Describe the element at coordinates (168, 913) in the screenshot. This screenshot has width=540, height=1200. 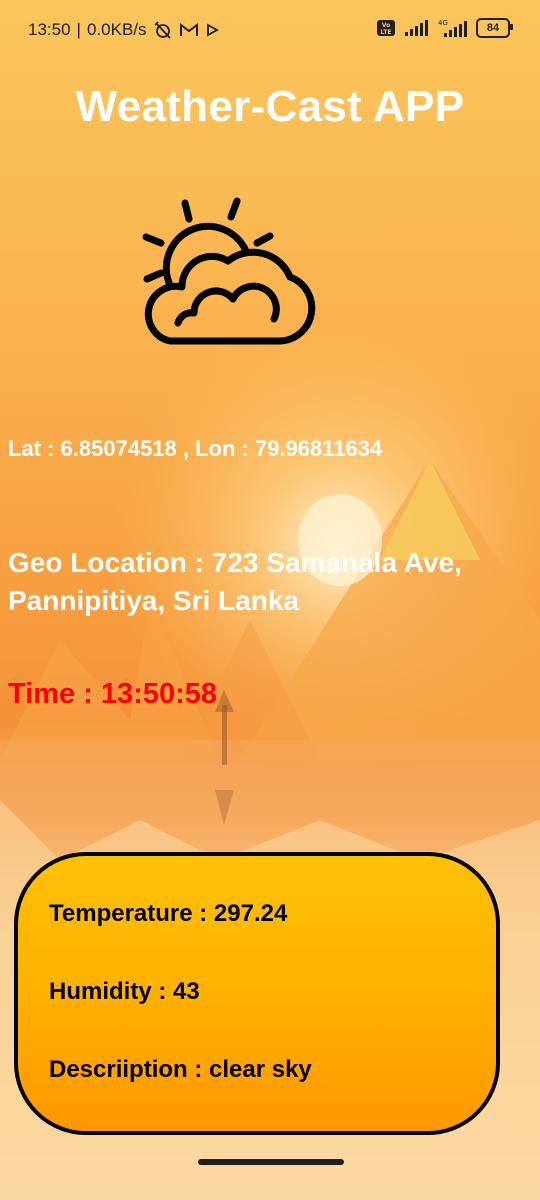
I see `temperature-text: Temperature : 297.24` at that location.